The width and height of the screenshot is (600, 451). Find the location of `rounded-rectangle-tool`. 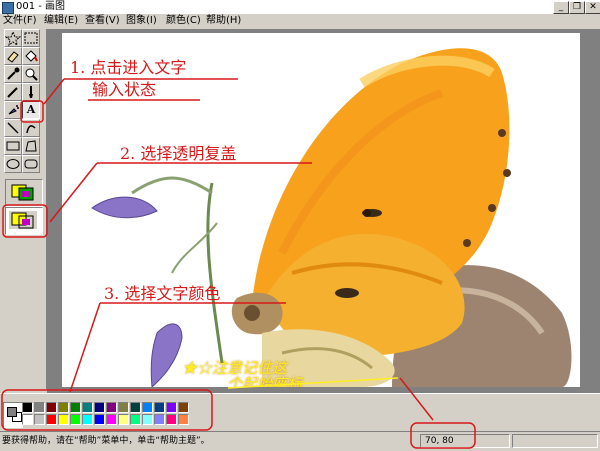

rounded-rectangle-tool is located at coordinates (31, 164).